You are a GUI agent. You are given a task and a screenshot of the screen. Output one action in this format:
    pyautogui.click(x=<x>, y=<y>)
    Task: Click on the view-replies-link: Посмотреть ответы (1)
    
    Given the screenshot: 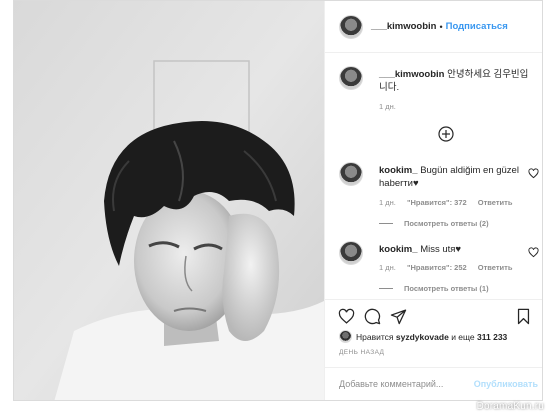 What is the action you would take?
    pyautogui.click(x=434, y=288)
    